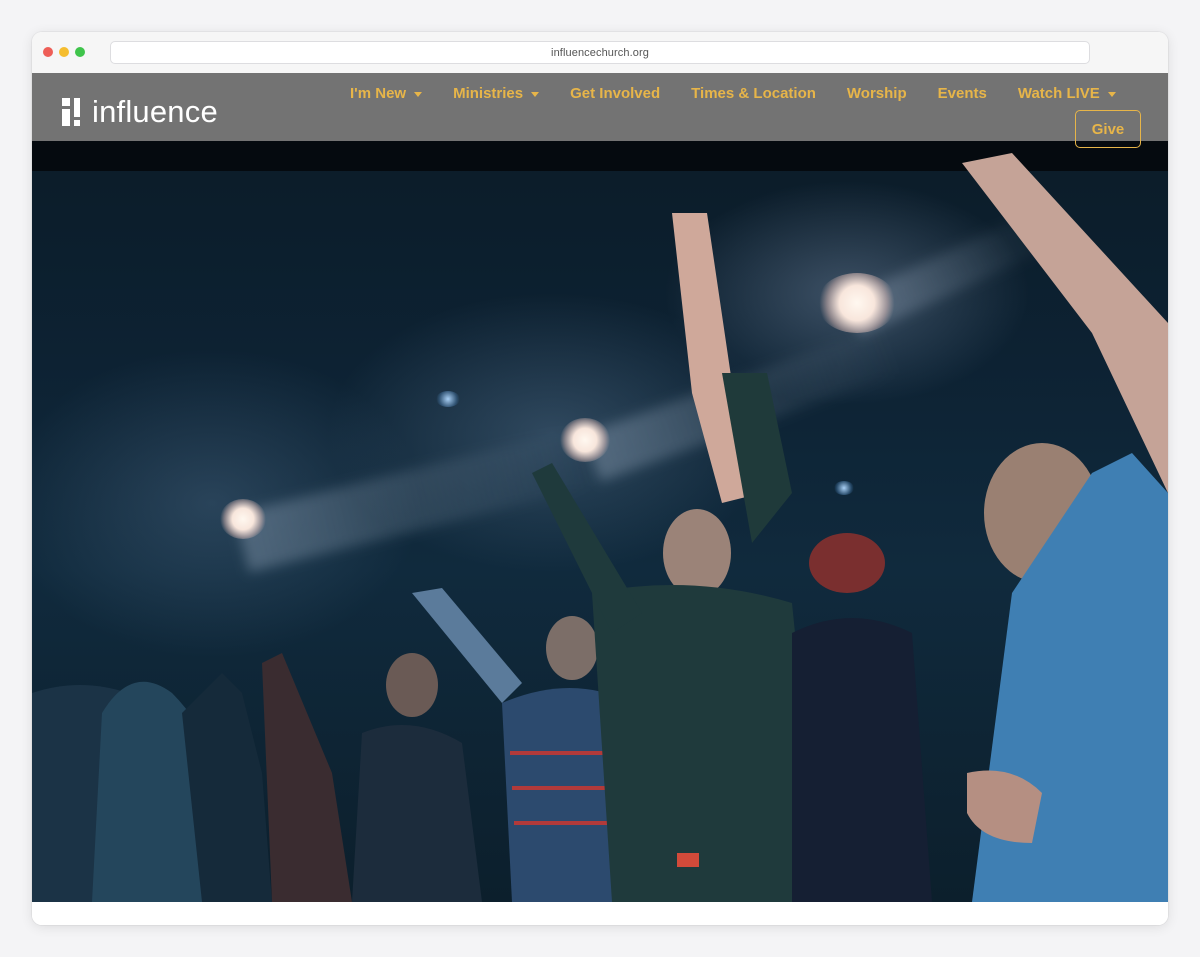 The height and width of the screenshot is (957, 1200). Describe the element at coordinates (1108, 129) in the screenshot. I see `give-button: Give` at that location.